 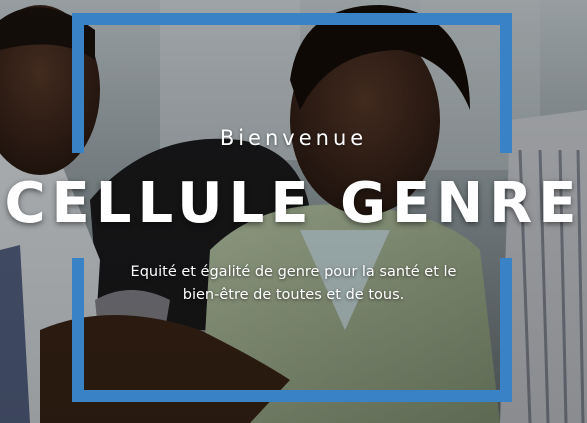 What do you see at coordinates (292, 19) in the screenshot?
I see `frame-top` at bounding box center [292, 19].